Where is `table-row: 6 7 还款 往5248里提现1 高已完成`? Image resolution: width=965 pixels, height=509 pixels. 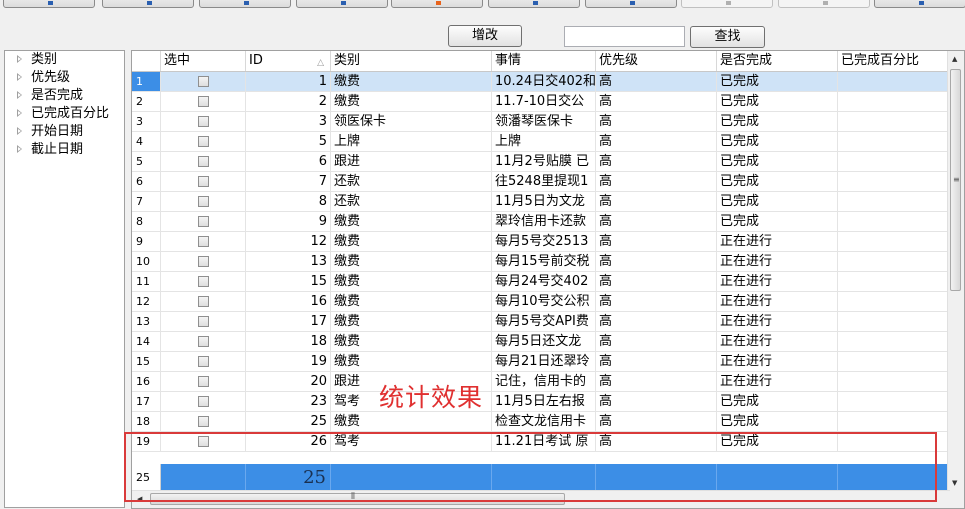 table-row: 6 7 还款 往5248里提现1 高已完成 is located at coordinates (542, 182).